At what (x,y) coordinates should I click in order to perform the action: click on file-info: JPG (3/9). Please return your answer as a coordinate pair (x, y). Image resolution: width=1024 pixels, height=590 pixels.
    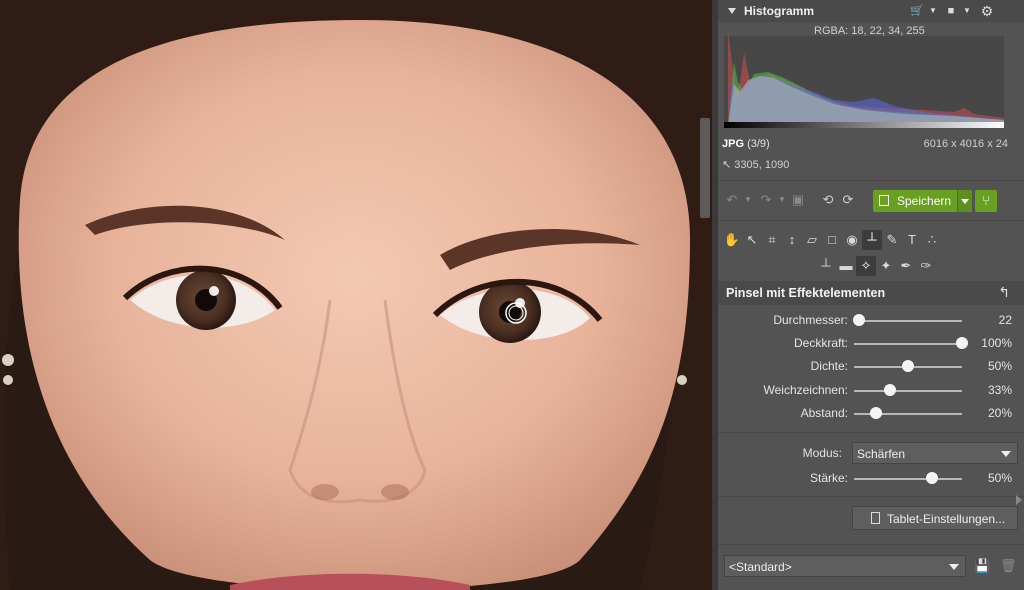
    Looking at the image, I should click on (746, 144).